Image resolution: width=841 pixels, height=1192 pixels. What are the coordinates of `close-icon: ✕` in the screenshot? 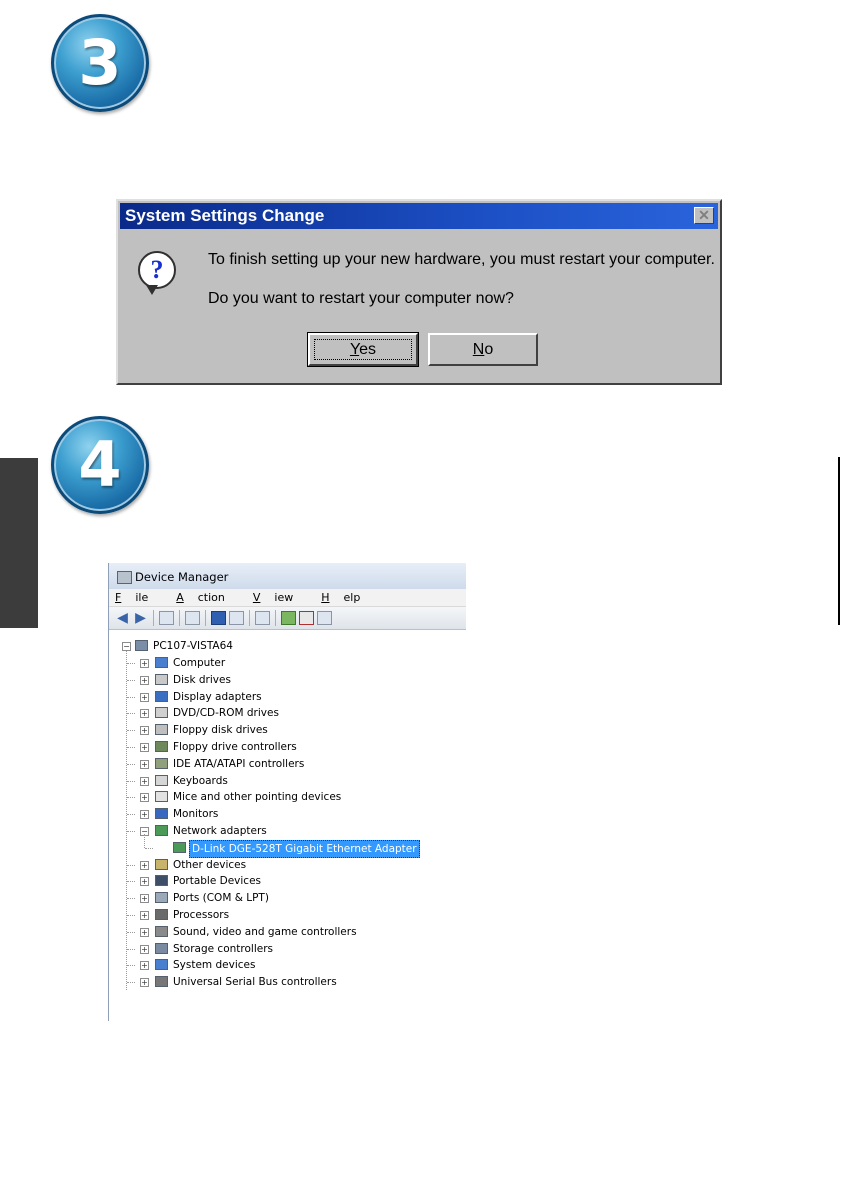 It's located at (704, 215).